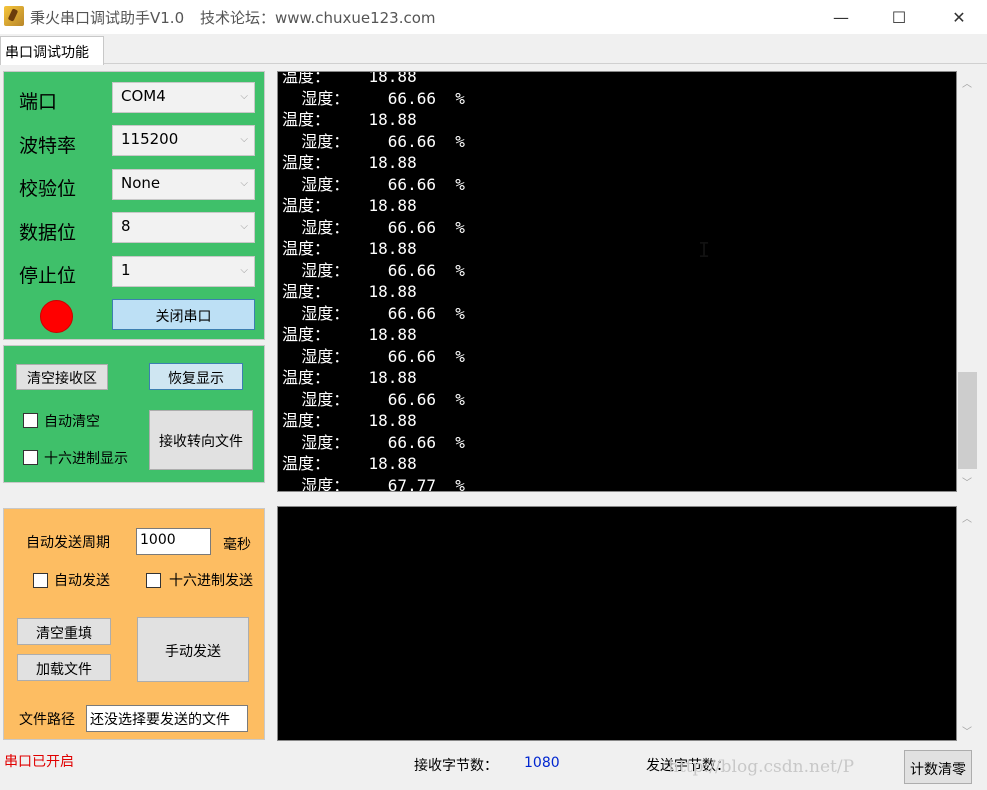  Describe the element at coordinates (183, 314) in the screenshot. I see `close-port-button: 关闭串口` at that location.